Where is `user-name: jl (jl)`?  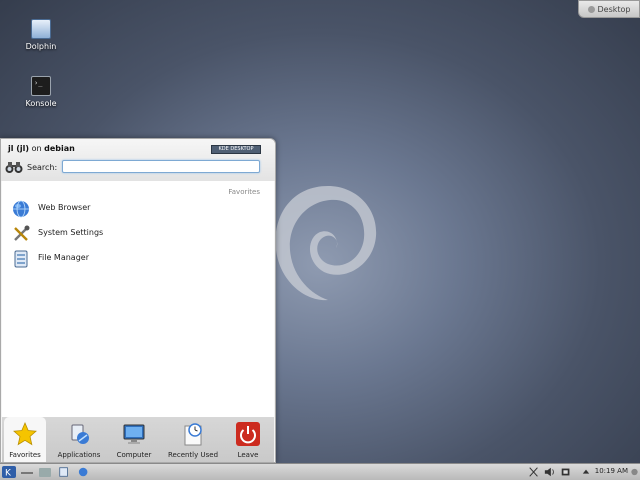 user-name: jl (jl) is located at coordinates (19, 148).